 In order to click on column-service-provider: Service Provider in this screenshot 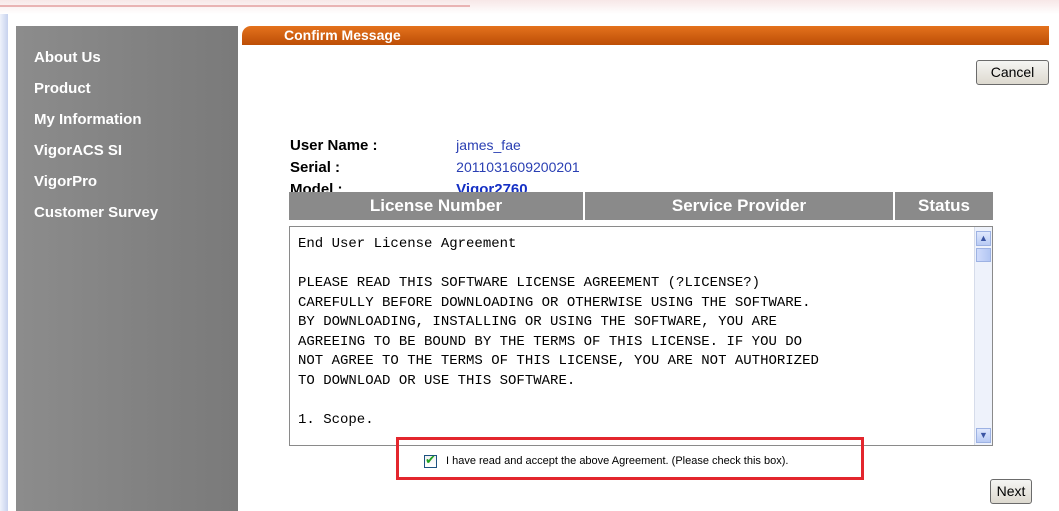, I will do `click(740, 206)`.